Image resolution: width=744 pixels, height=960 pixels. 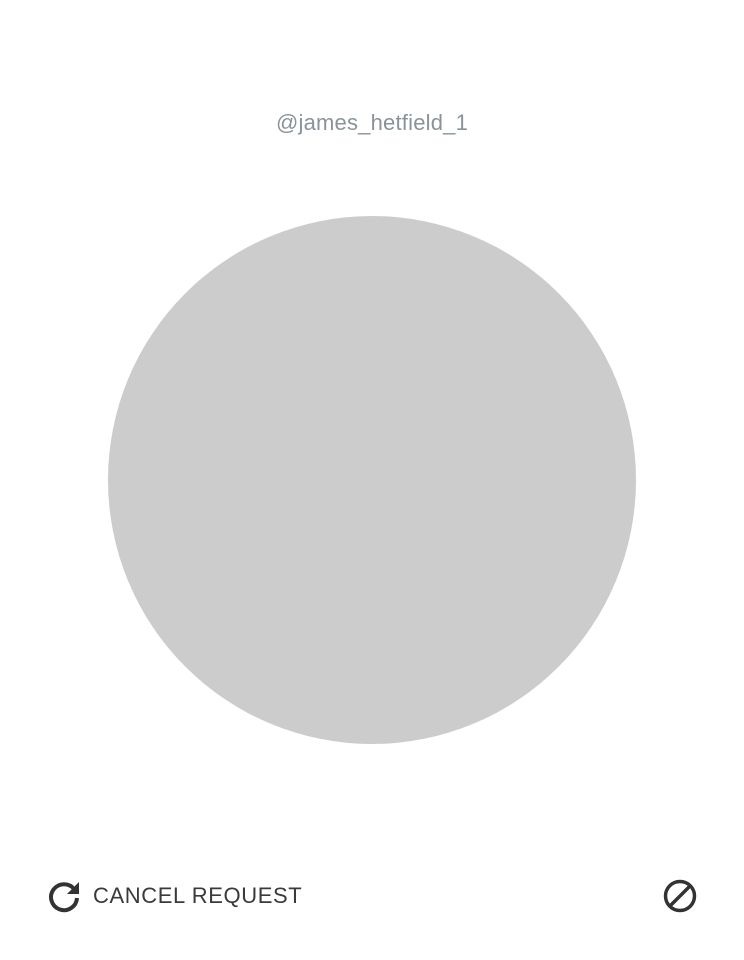 I want to click on cancel-request-label: CANCEL REQUEST, so click(x=198, y=895).